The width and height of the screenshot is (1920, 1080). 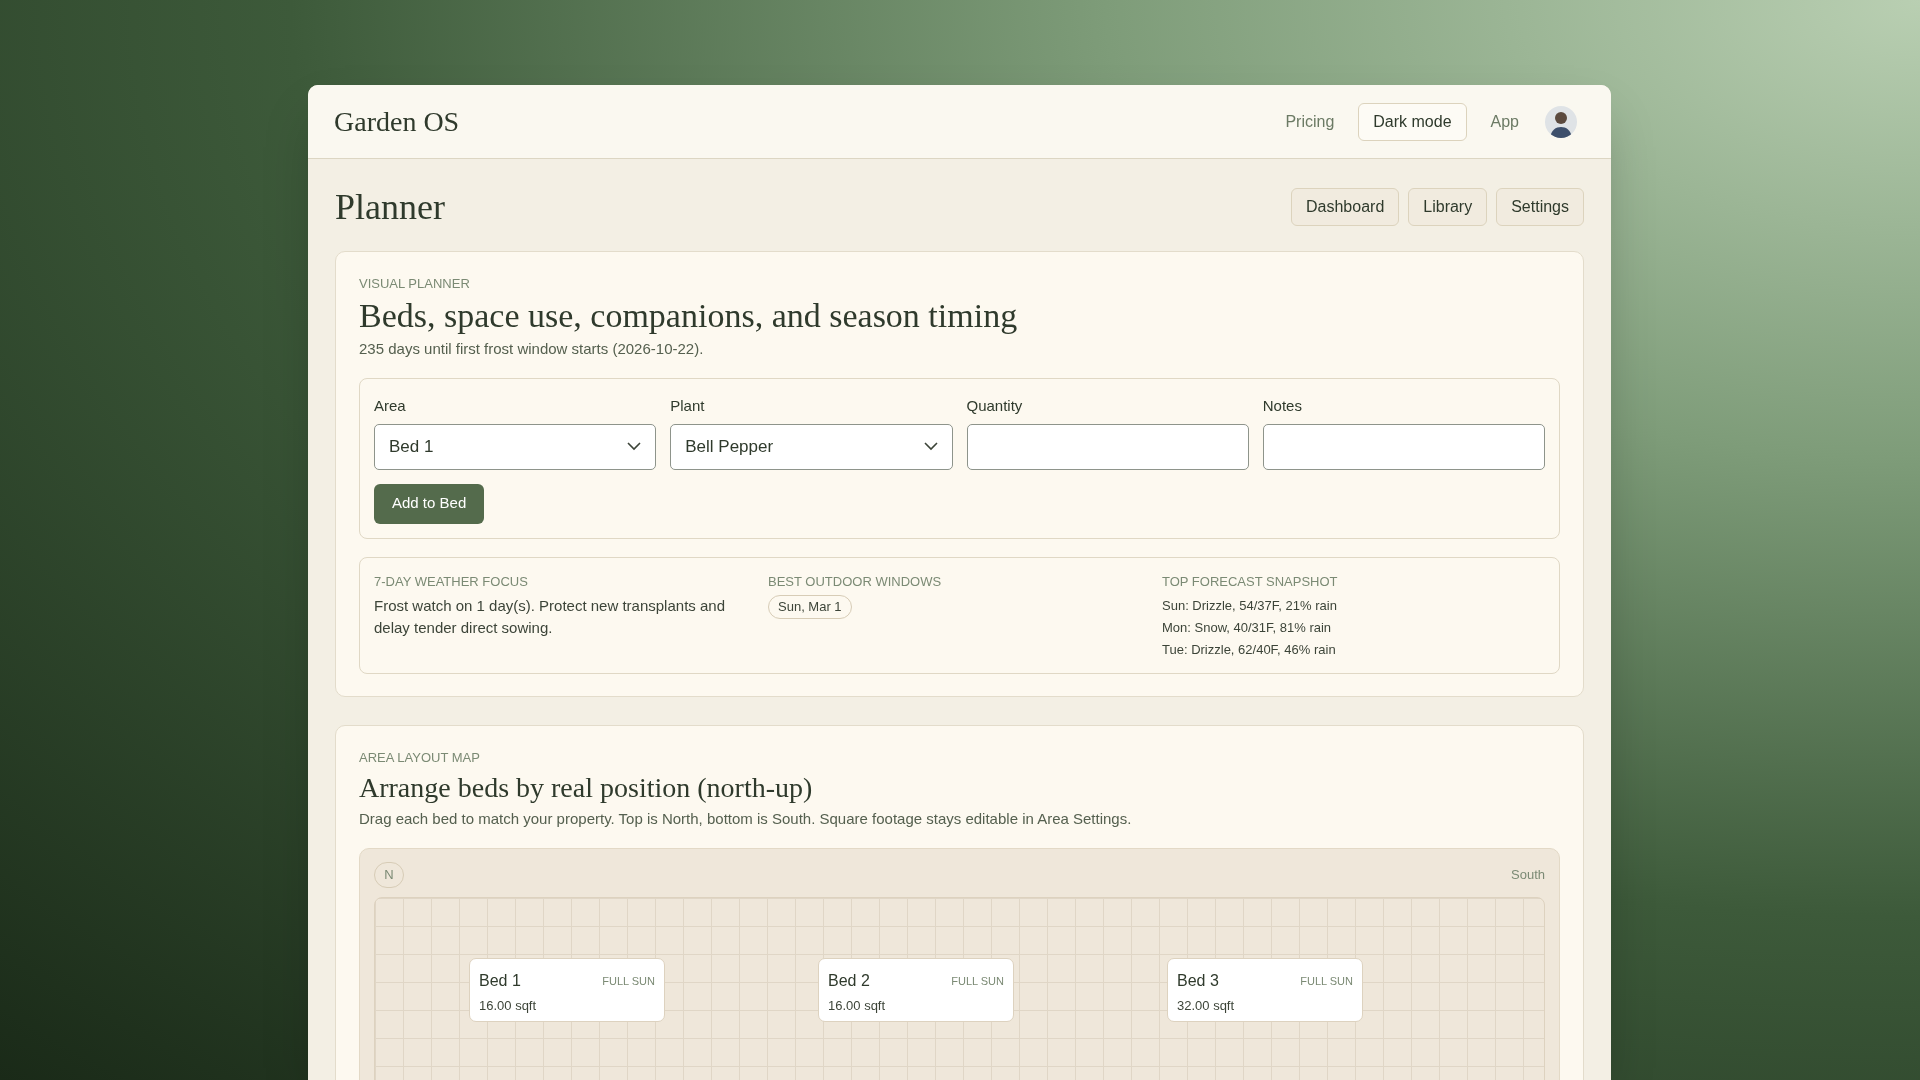 What do you see at coordinates (1247, 628) in the screenshot?
I see `forecast-line: Mon: Snow, 40/31F, 81% rain` at bounding box center [1247, 628].